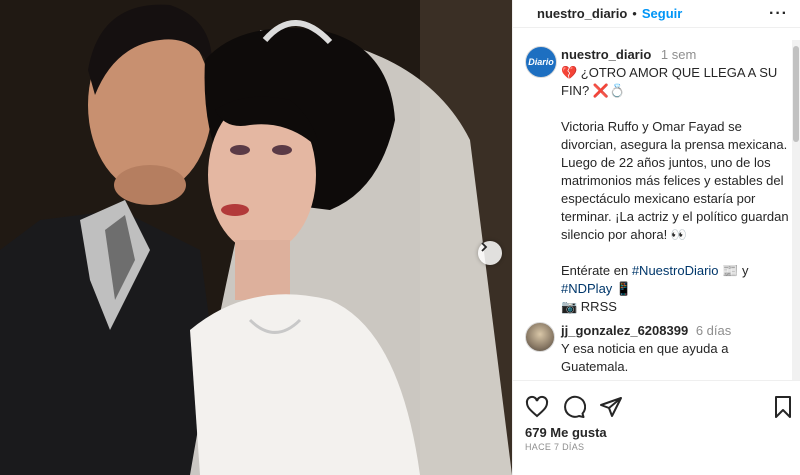  What do you see at coordinates (582, 13) in the screenshot?
I see `header-username: nuestro_diario` at bounding box center [582, 13].